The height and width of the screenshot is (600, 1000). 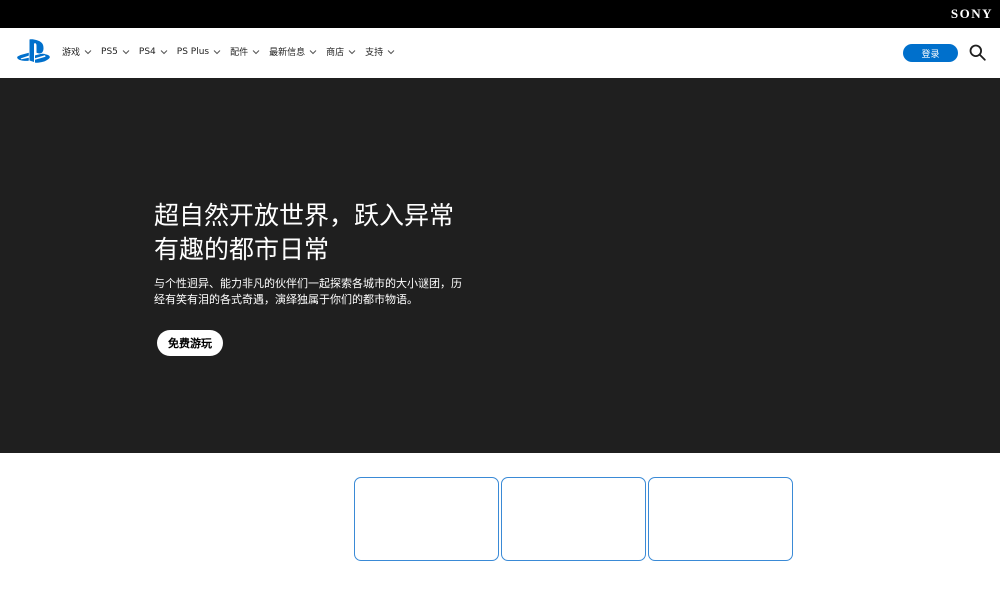 I want to click on nav-item-ps4: PS4, so click(x=153, y=52).